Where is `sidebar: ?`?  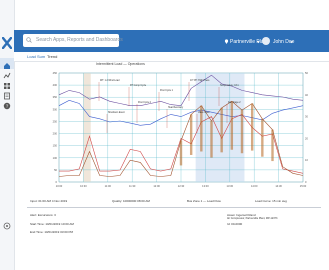
sidebar: ? is located at coordinates (7, 135).